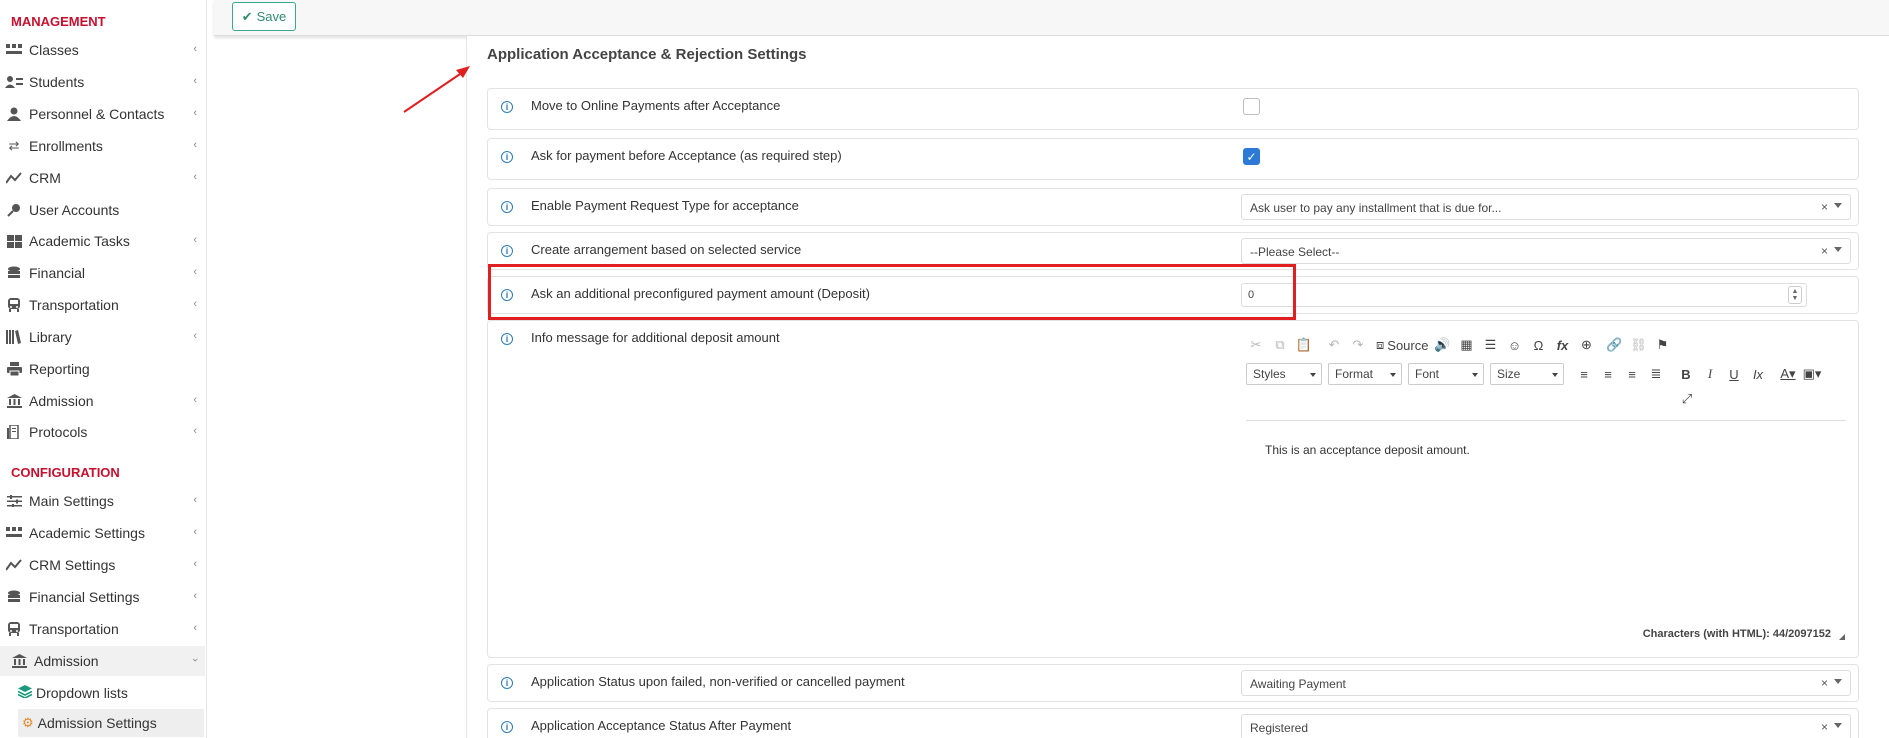  Describe the element at coordinates (1408, 345) in the screenshot. I see `source-label: Source` at that location.